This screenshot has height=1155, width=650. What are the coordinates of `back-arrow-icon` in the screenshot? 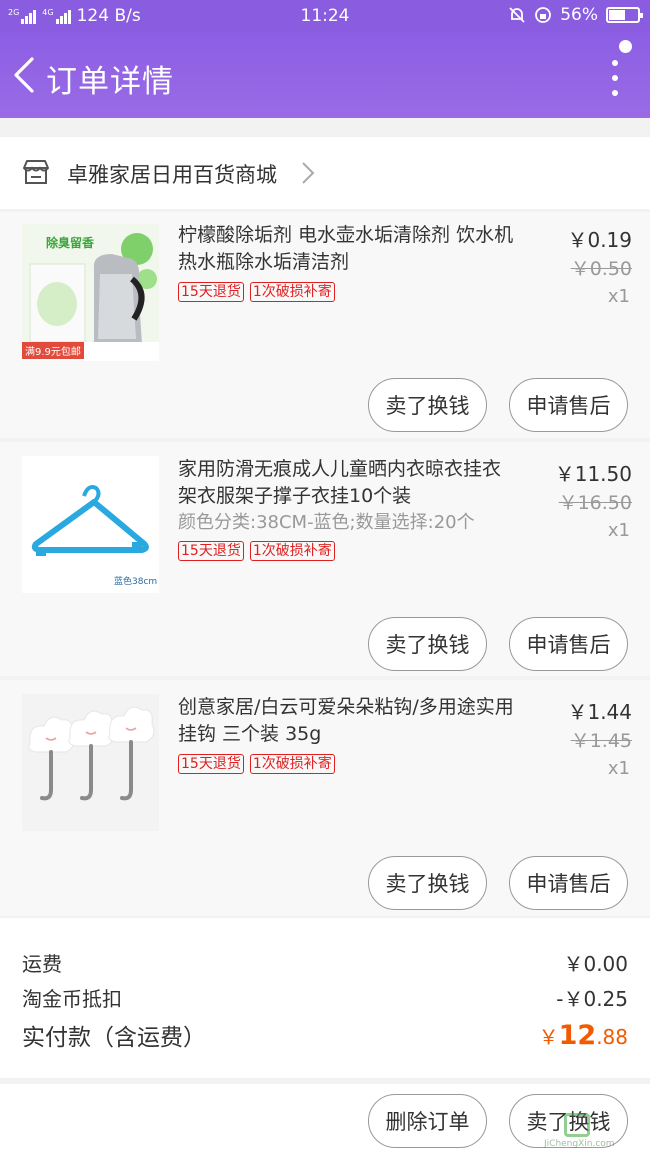 It's located at (24, 75).